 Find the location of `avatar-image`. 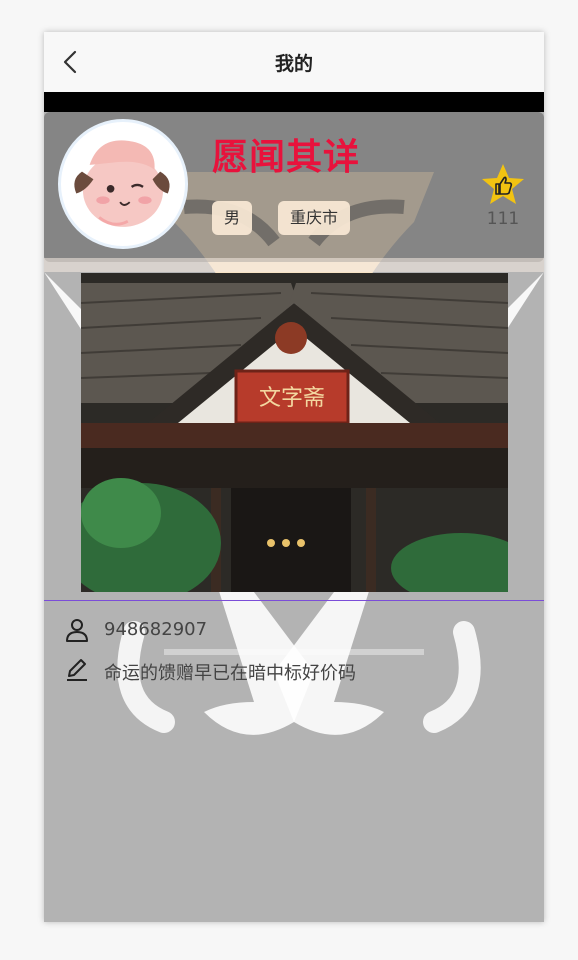

avatar-image is located at coordinates (122, 183).